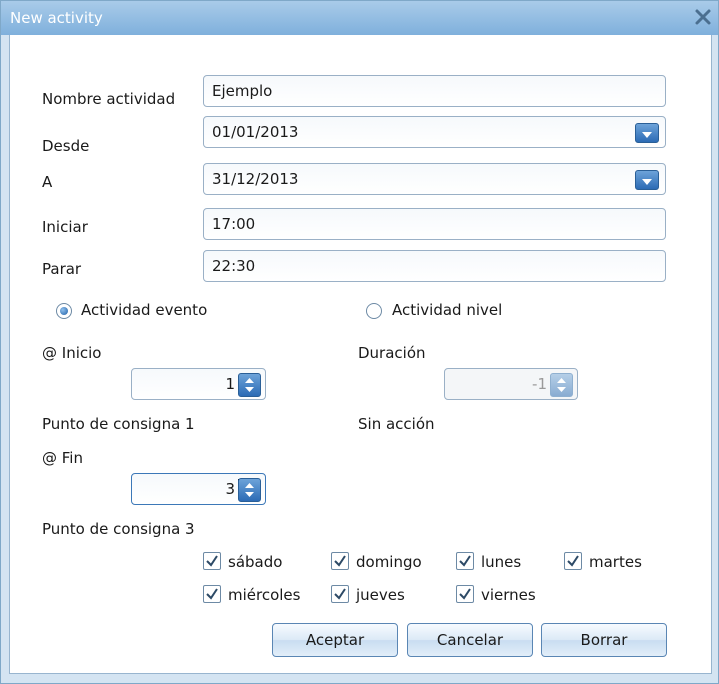 The height and width of the screenshot is (684, 719). What do you see at coordinates (255, 179) in the screenshot?
I see `a-date-value: 31/12/2013` at bounding box center [255, 179].